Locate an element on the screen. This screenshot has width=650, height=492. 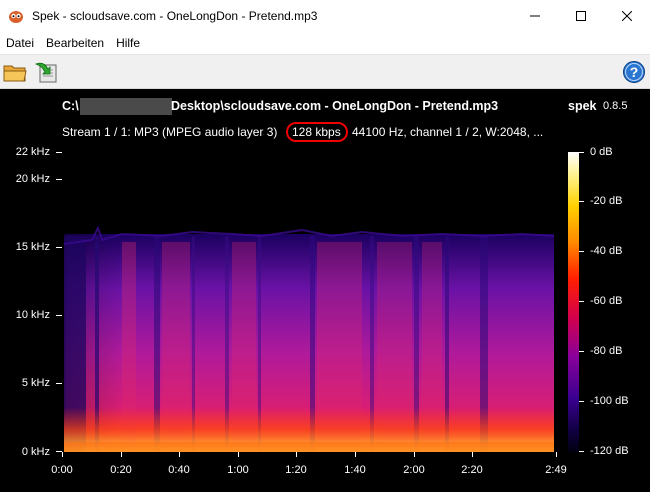
y-label-15khz: 15 kHz is located at coordinates (32, 247).